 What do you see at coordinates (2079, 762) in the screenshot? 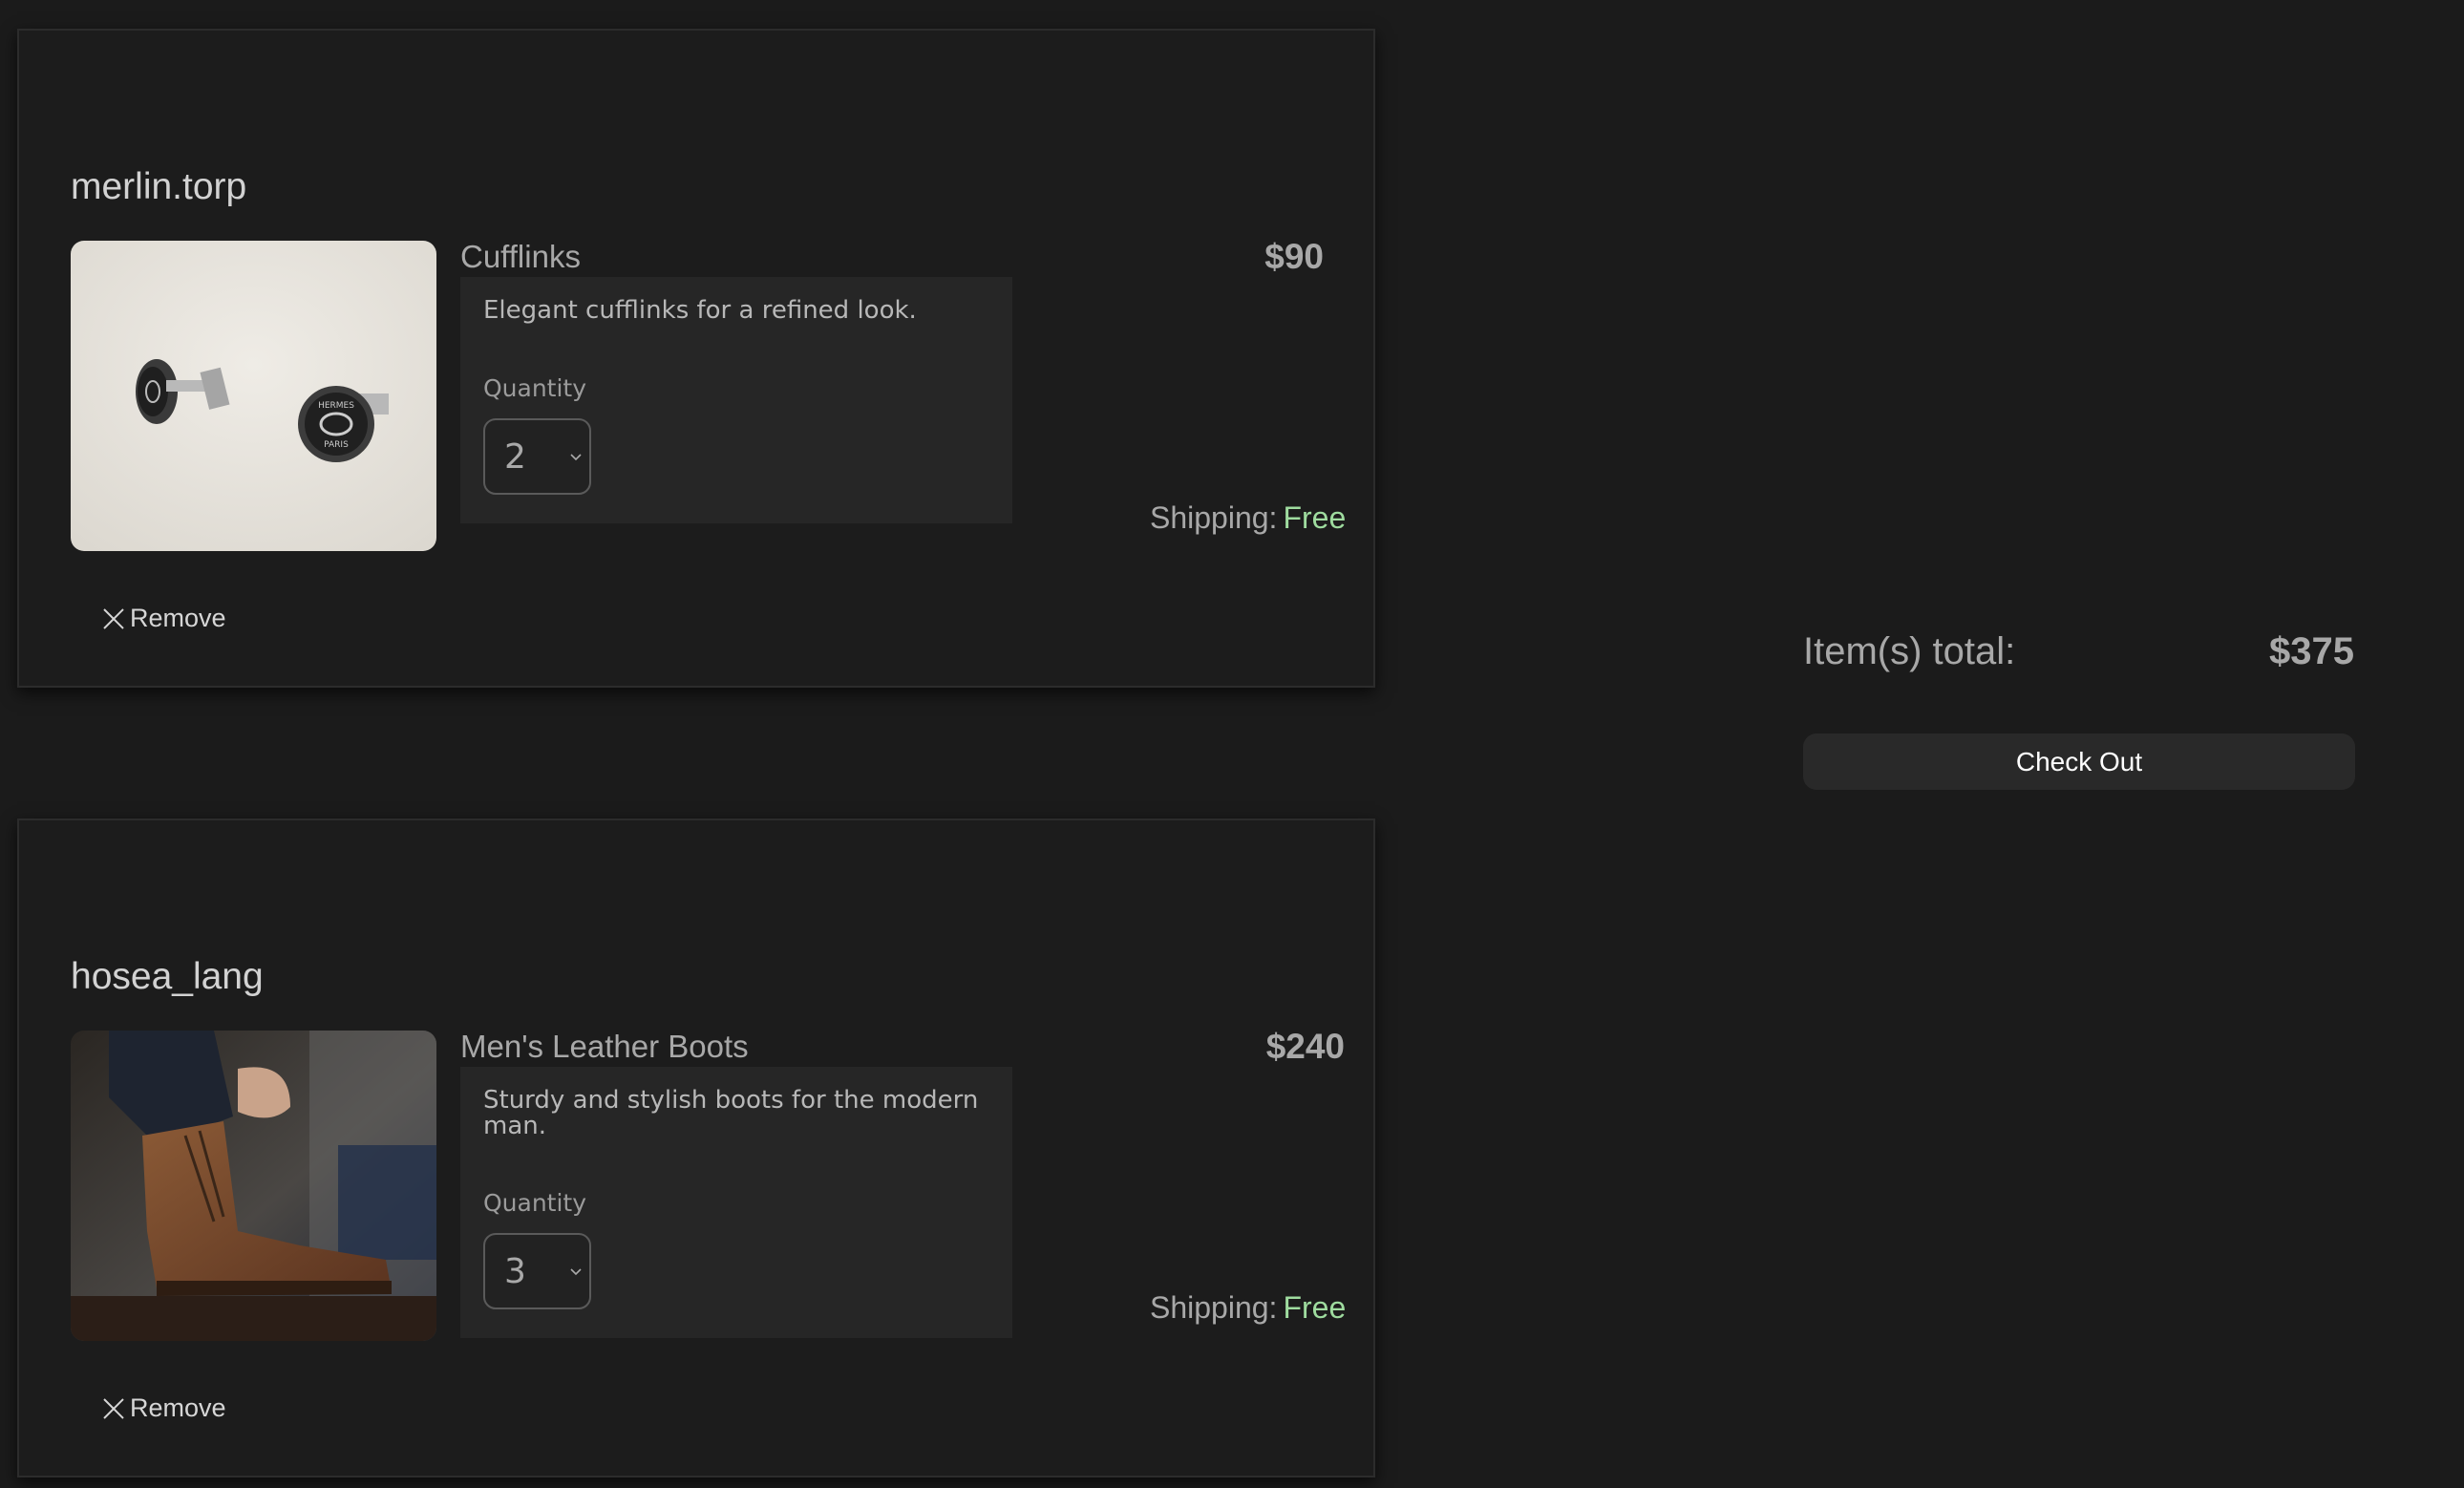
I see `checkout-button: Check Out` at bounding box center [2079, 762].